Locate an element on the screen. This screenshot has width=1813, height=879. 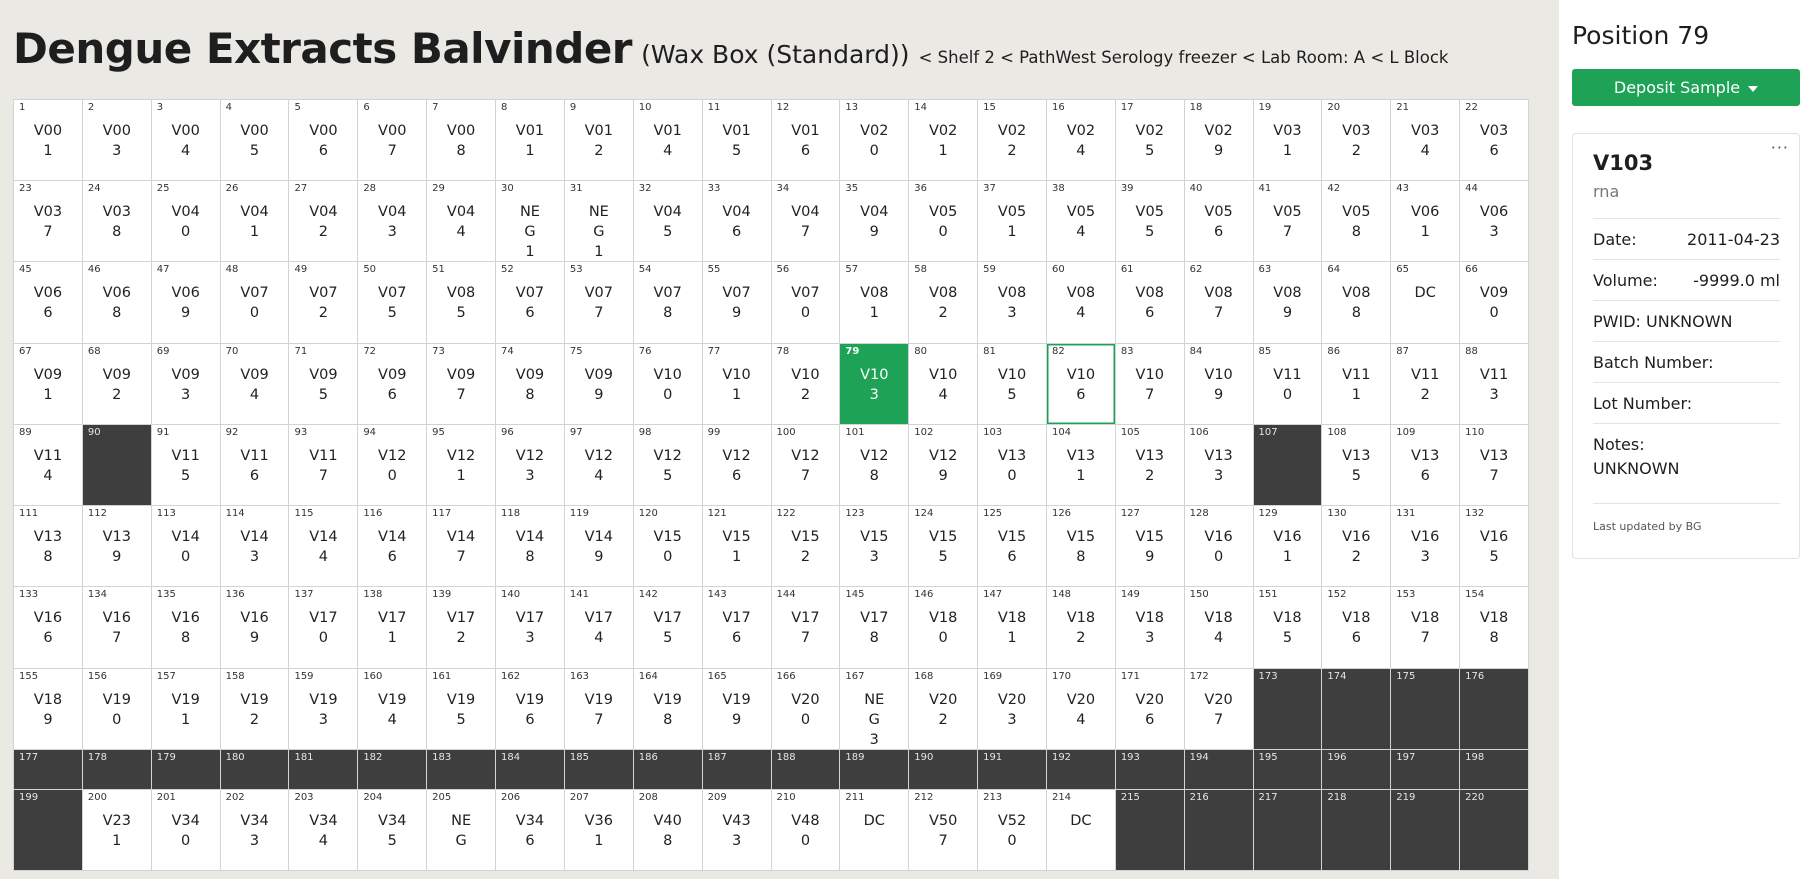
sample-cell: 101 V12 8 is located at coordinates (874, 465).